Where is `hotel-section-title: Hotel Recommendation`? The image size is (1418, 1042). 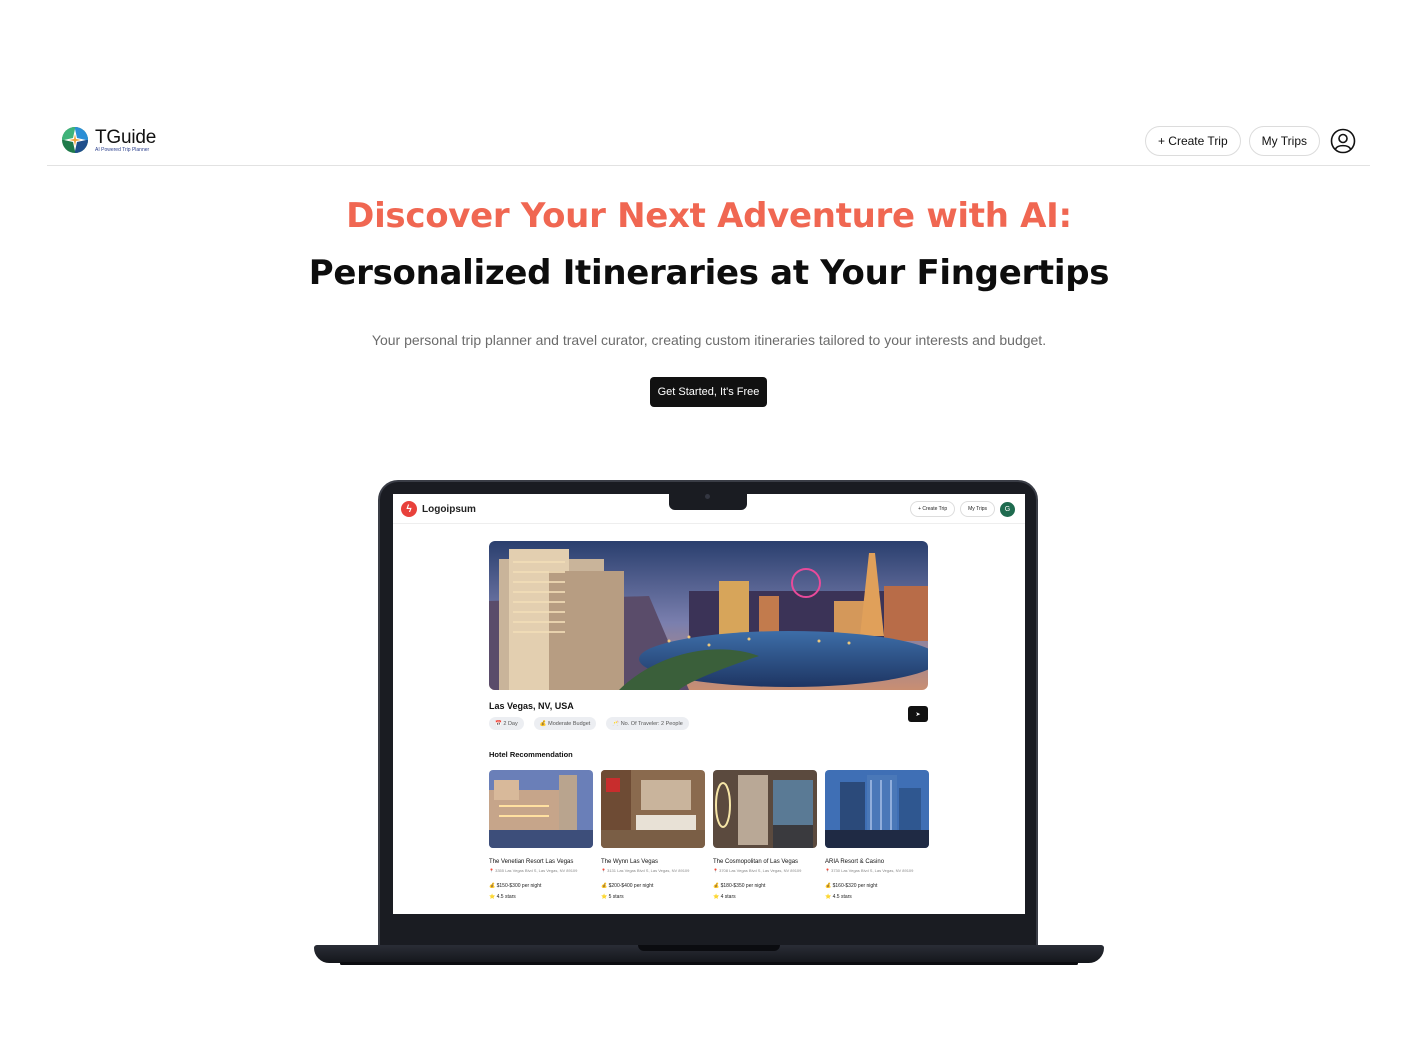 hotel-section-title: Hotel Recommendation is located at coordinates (531, 754).